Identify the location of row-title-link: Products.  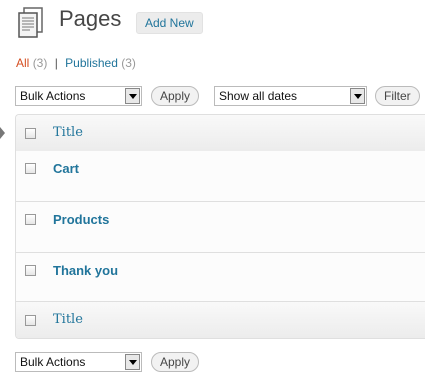
(81, 219).